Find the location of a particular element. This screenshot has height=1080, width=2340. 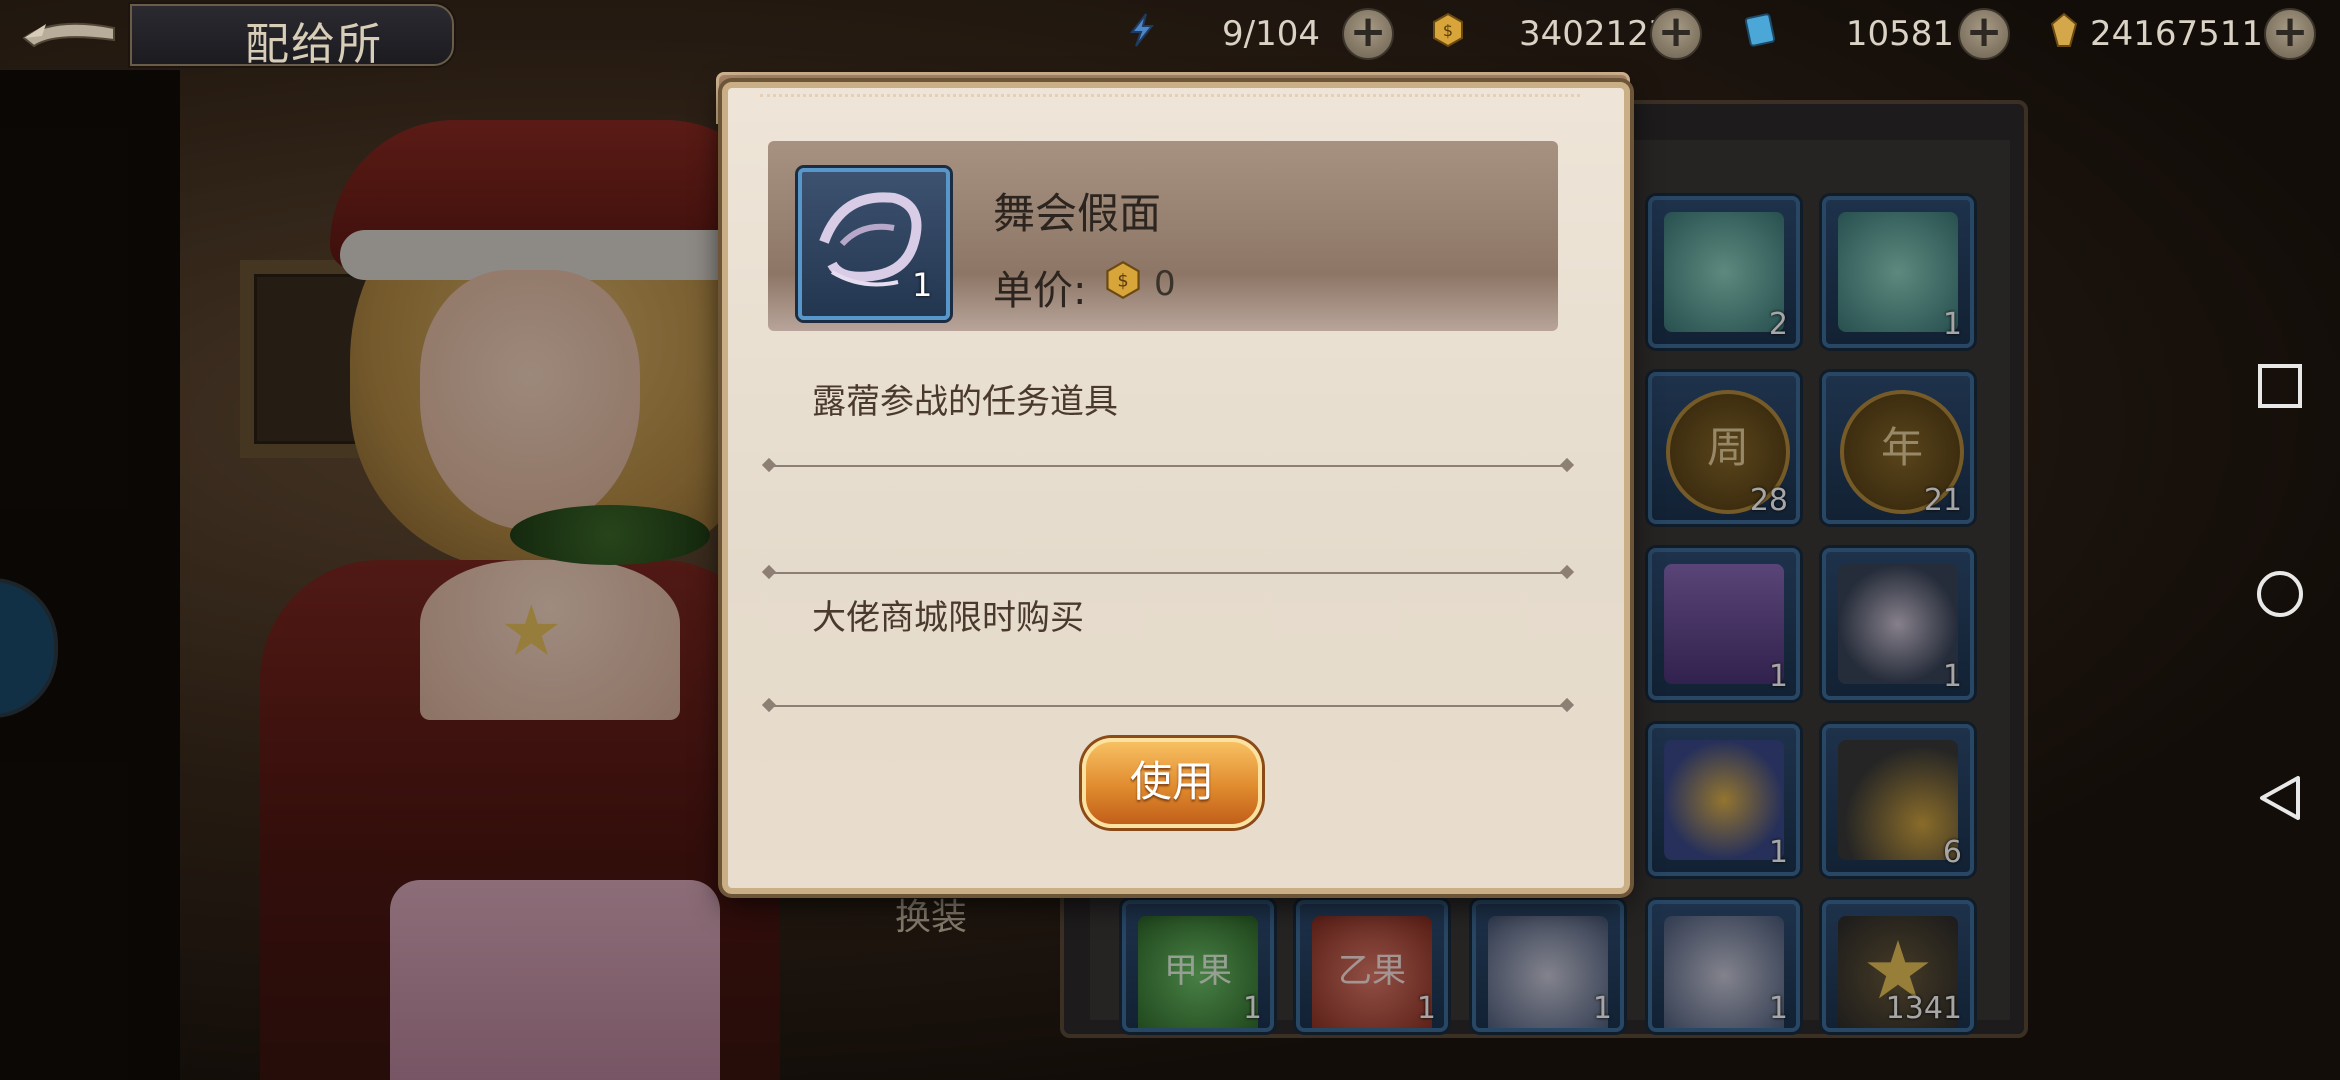

use-button: 使用 is located at coordinates (1172, 783).